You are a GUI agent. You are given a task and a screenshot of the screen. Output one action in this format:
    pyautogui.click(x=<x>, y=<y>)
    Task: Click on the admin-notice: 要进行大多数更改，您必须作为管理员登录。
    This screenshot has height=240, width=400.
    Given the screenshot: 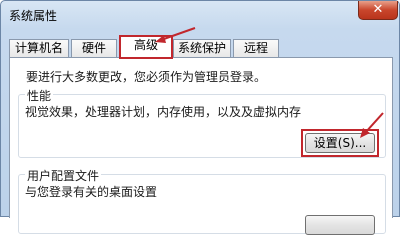 What is the action you would take?
    pyautogui.click(x=146, y=77)
    